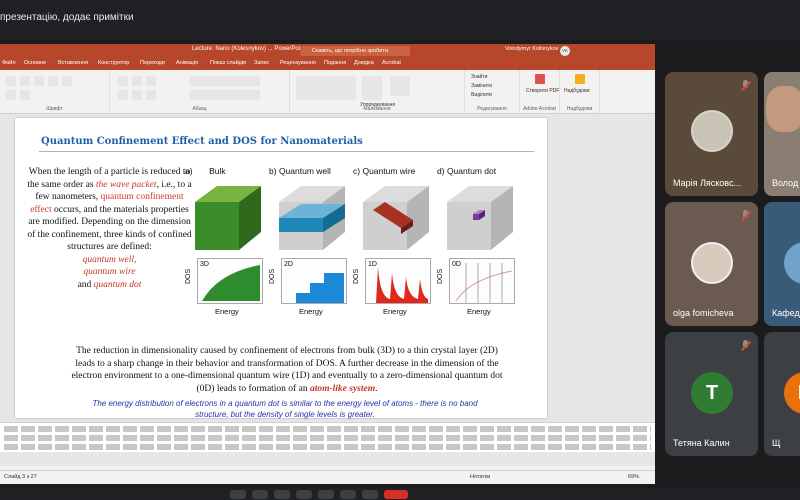  I want to click on italic-icon, so click(25, 81).